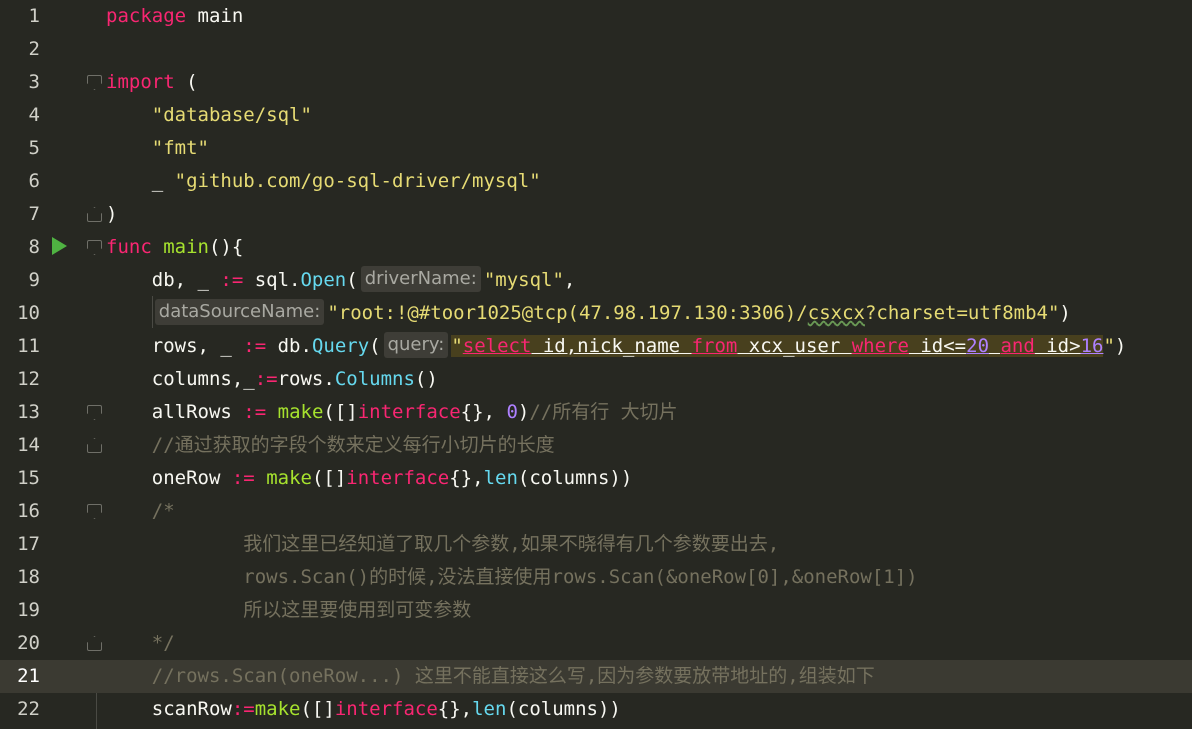  I want to click on parameter-hint: driverName:, so click(420, 278).